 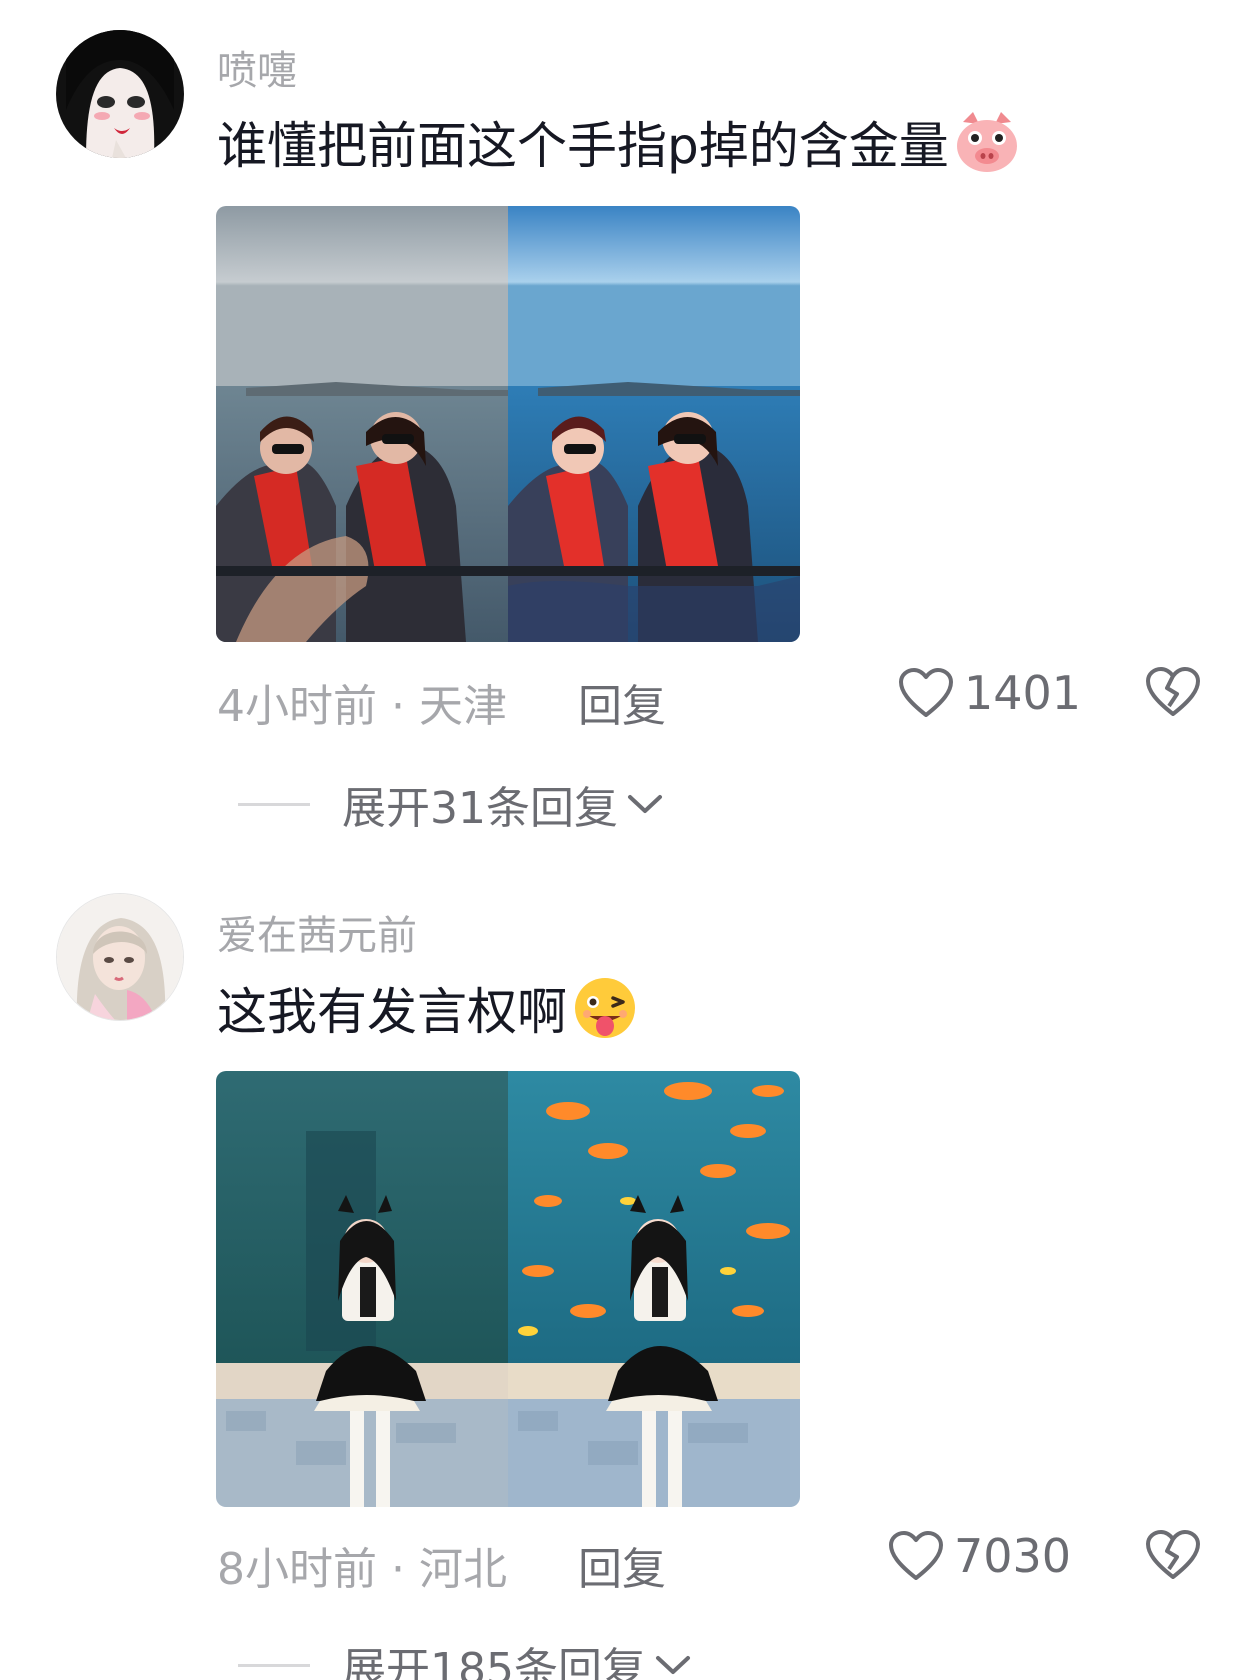 I want to click on comment-text-body: 谁懂把前面这个手指p掉的含金量, so click(x=583, y=146).